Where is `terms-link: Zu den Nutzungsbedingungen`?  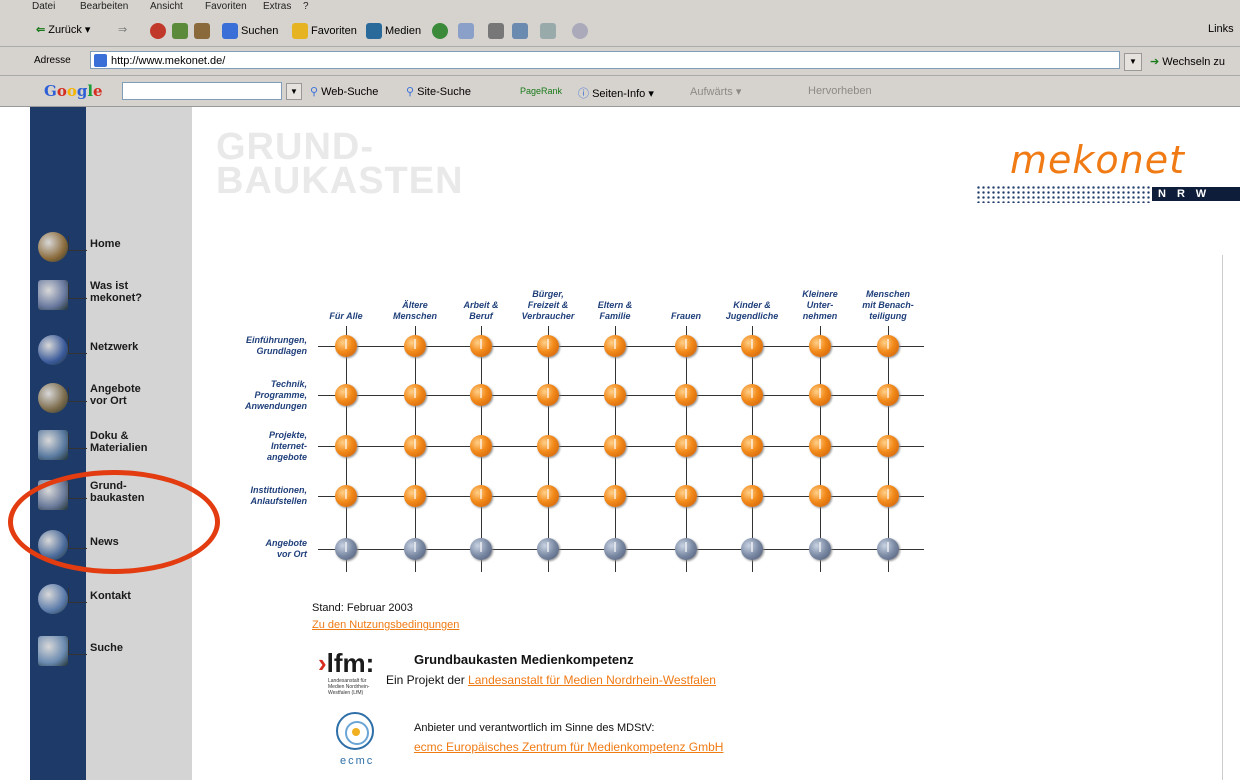 terms-link: Zu den Nutzungsbedingungen is located at coordinates (385, 625).